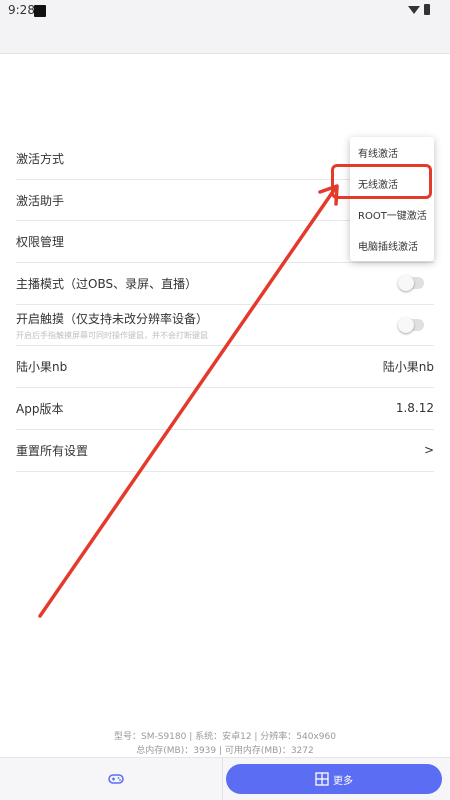 This screenshot has width=450, height=800. I want to click on notification-square-icon, so click(40, 11).